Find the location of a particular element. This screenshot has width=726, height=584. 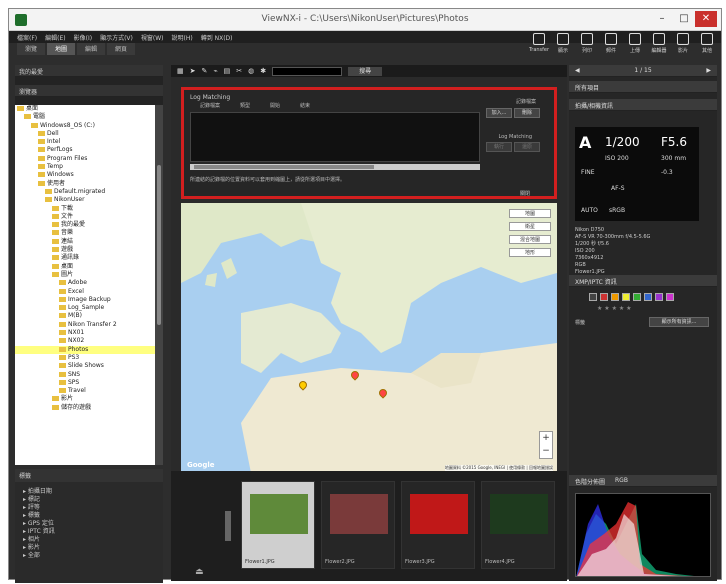

arrow-icon: ➤ is located at coordinates (193, 71).